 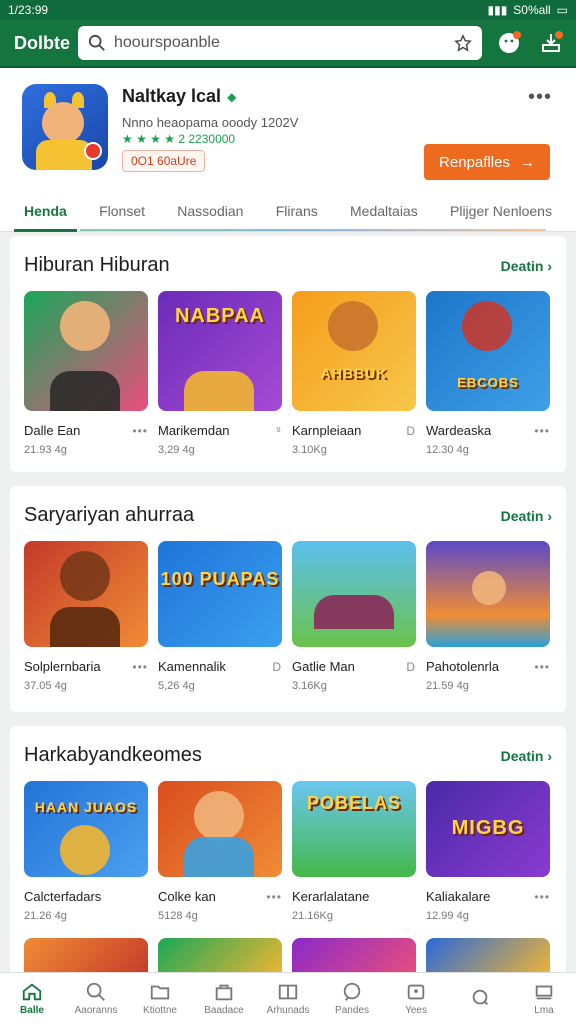 I want to click on game-thumbnail: EBCOBS, so click(x=488, y=351).